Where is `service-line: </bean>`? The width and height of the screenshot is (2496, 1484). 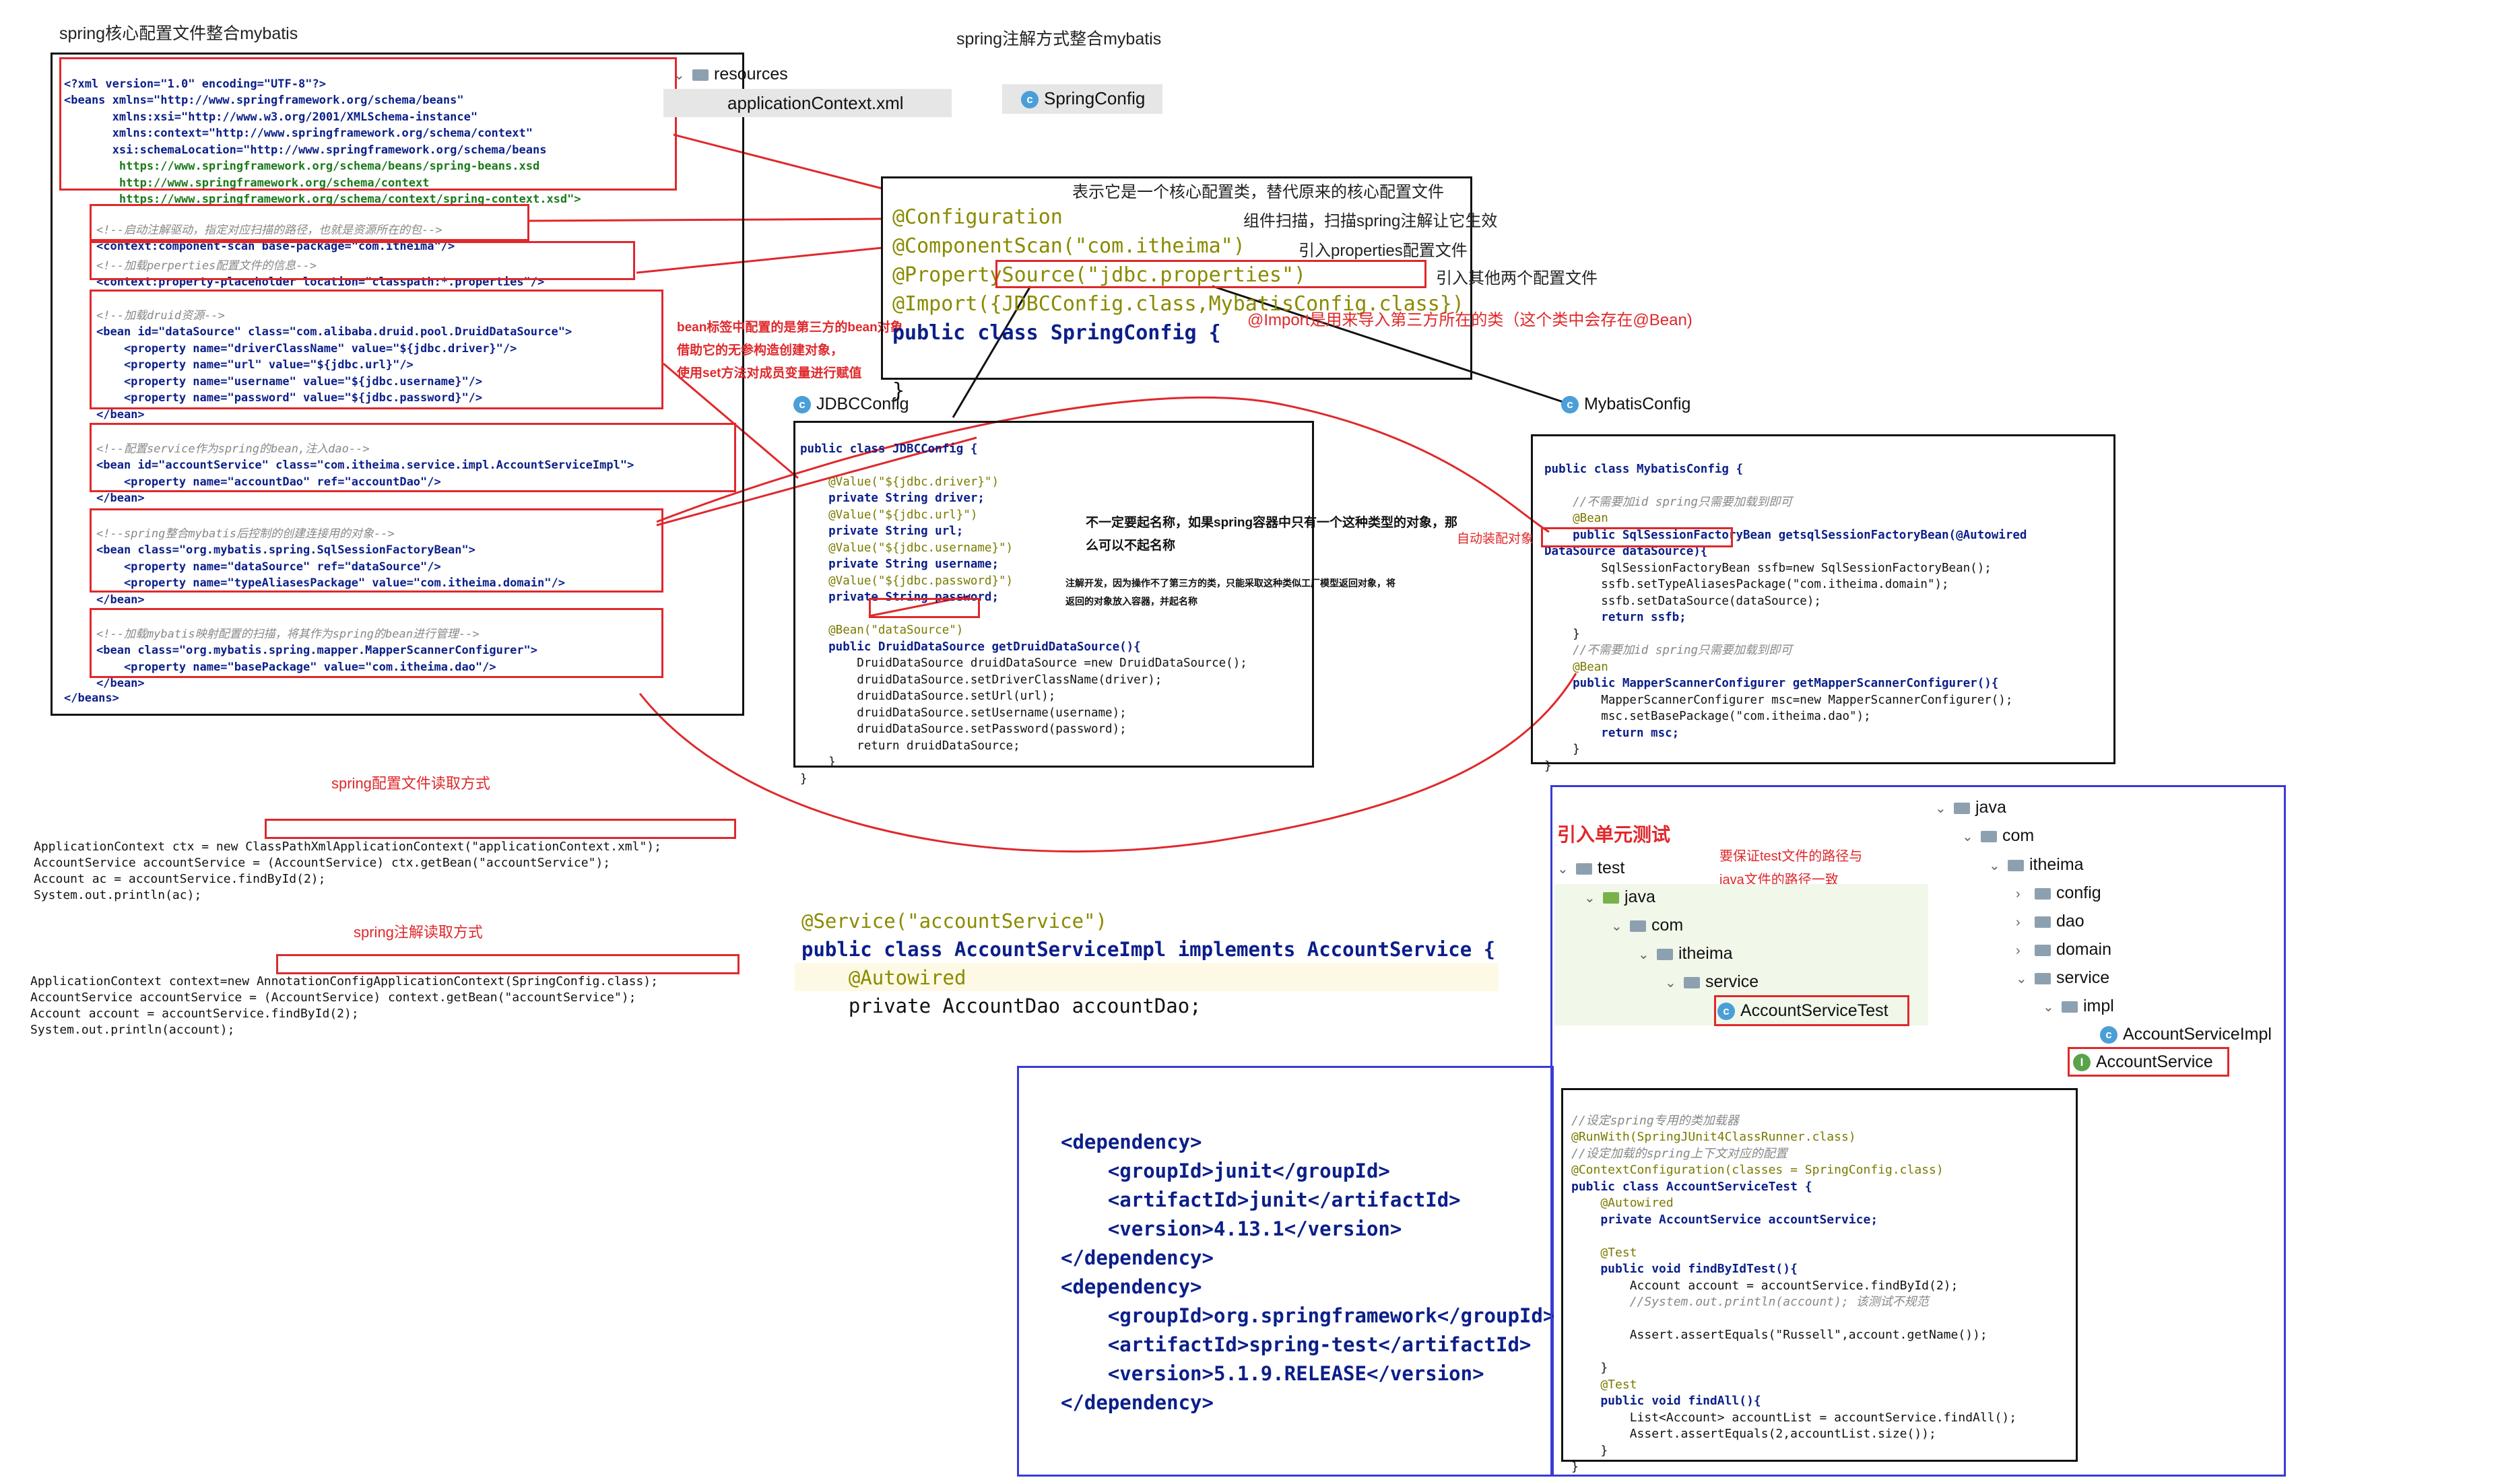
service-line: </bean> is located at coordinates (120, 498).